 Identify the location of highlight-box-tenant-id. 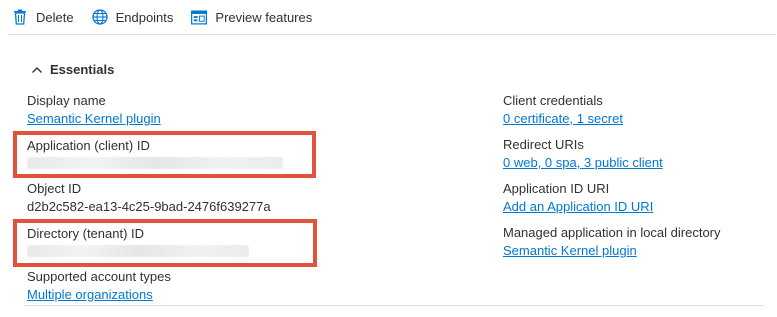
(165, 243).